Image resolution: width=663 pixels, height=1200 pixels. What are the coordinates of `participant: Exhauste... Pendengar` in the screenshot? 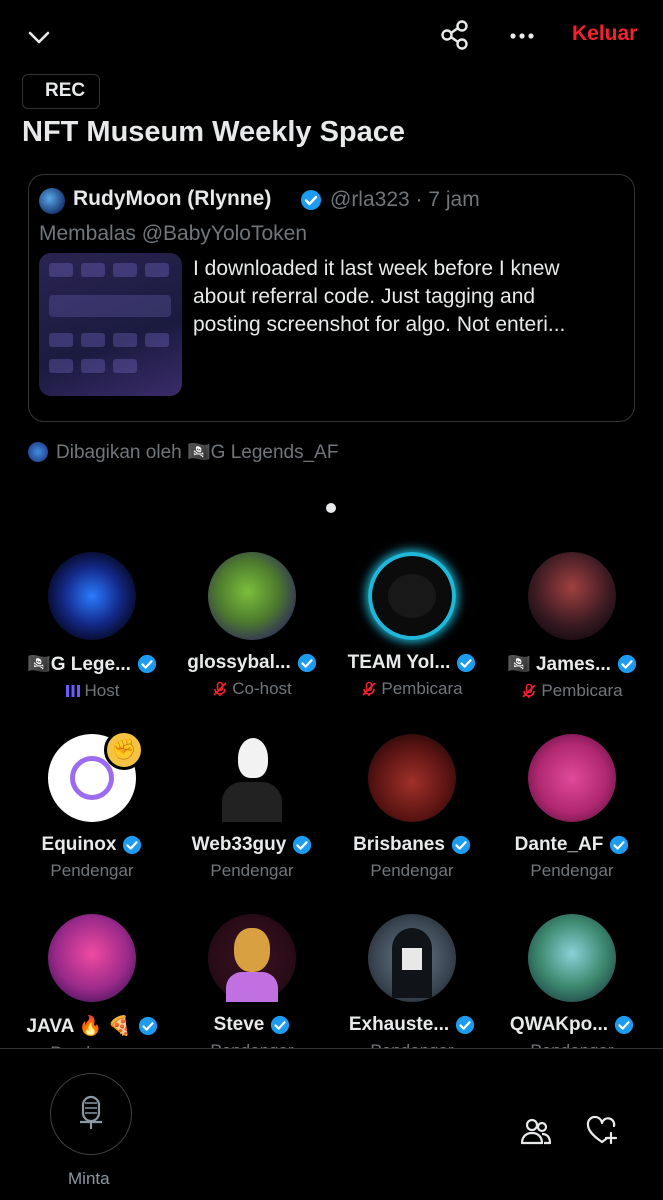 It's located at (412, 987).